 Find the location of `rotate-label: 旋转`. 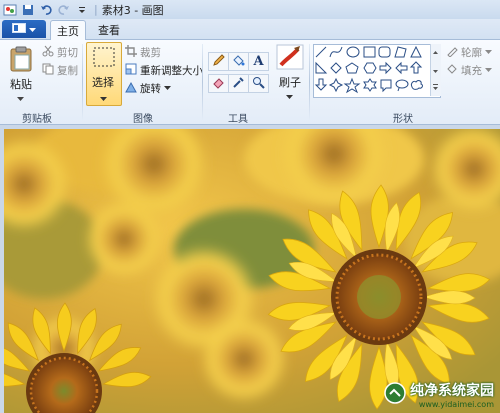

rotate-label: 旋转 is located at coordinates (150, 88).